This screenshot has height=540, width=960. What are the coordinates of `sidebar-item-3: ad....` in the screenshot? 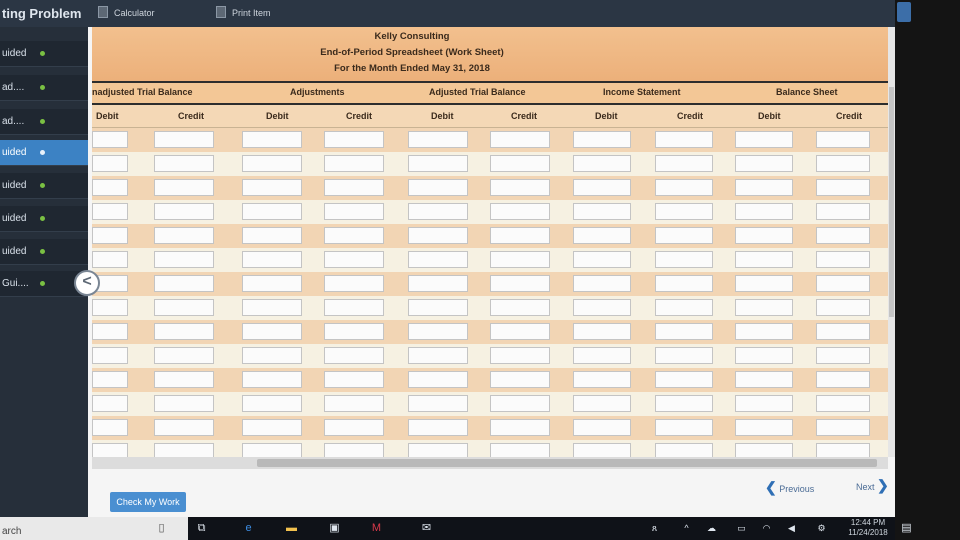 It's located at (44, 122).